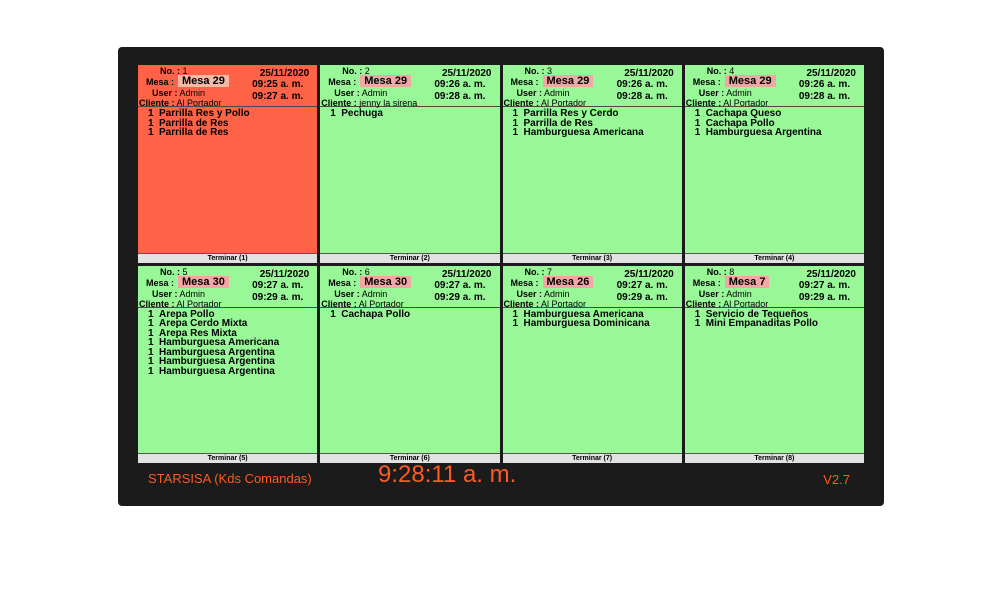 This screenshot has height=600, width=1000. Describe the element at coordinates (592, 257) in the screenshot. I see `finish-button: Terminar (3)` at that location.